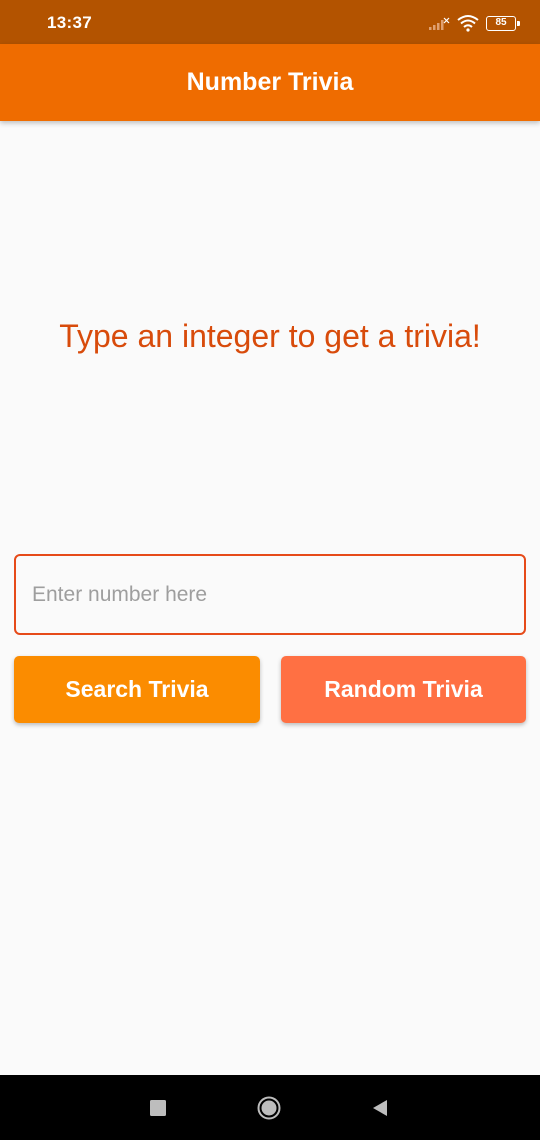 The image size is (540, 1140). I want to click on back-icon, so click(380, 1108).